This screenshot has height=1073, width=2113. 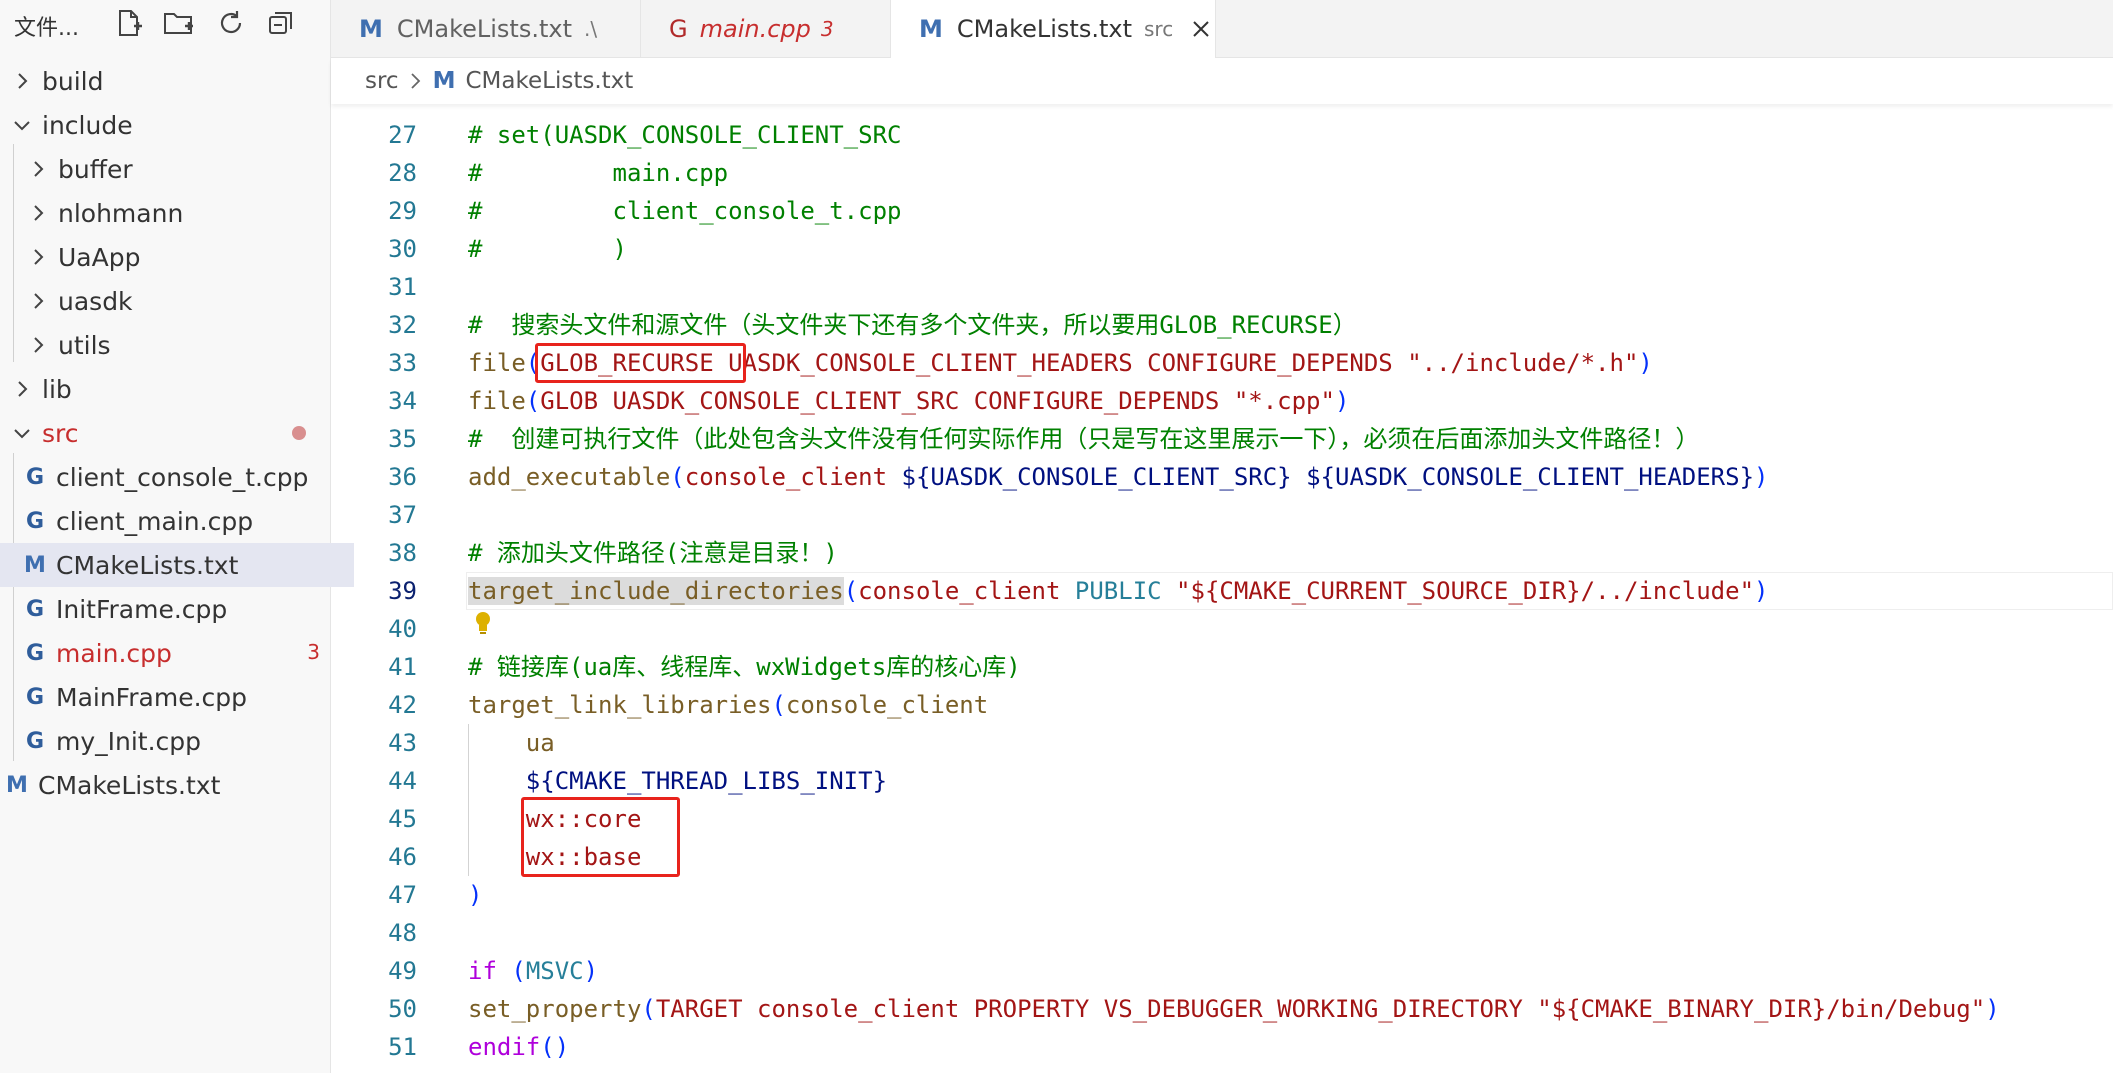 What do you see at coordinates (402, 325) in the screenshot?
I see `line-number: 32` at bounding box center [402, 325].